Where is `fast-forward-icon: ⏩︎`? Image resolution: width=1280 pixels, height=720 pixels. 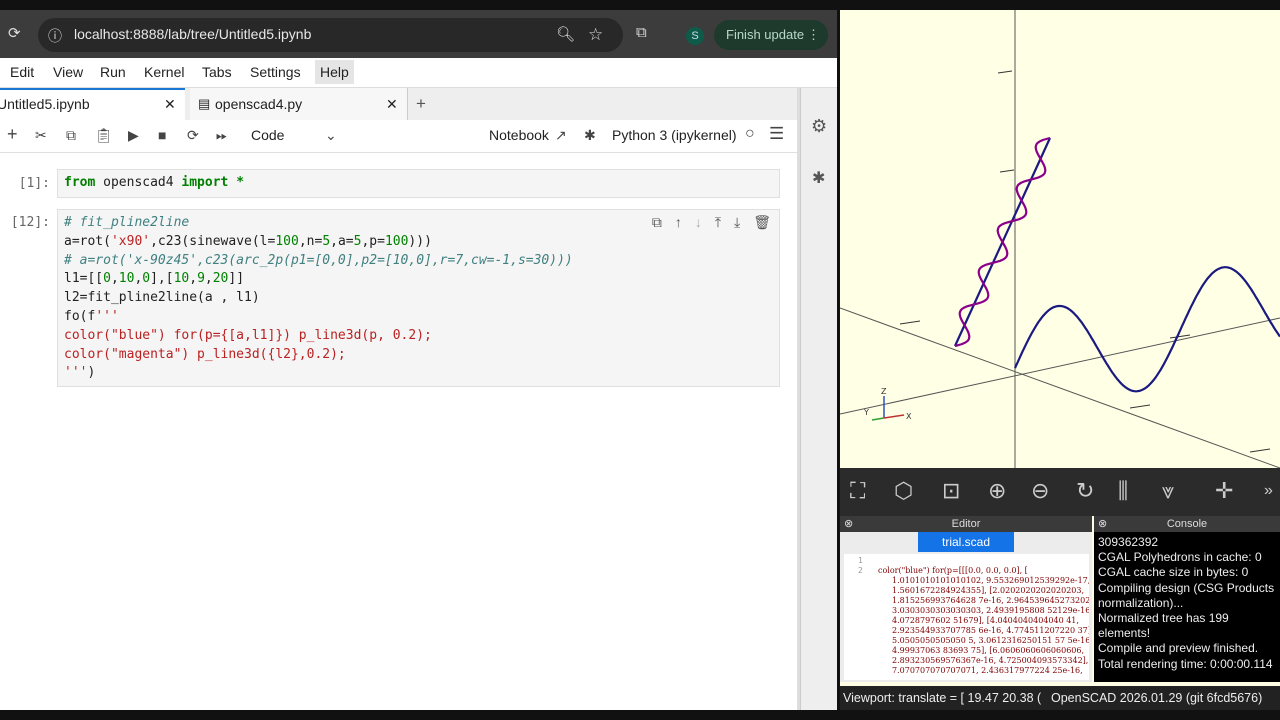 fast-forward-icon: ⏩︎ is located at coordinates (221, 135).